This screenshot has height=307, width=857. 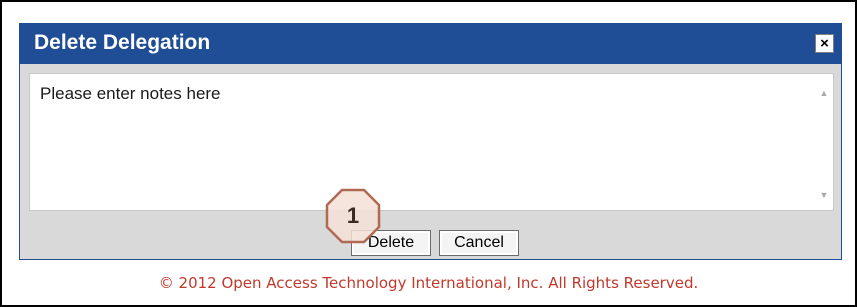 What do you see at coordinates (824, 93) in the screenshot?
I see `scroll-up-arrow-icon: ▲` at bounding box center [824, 93].